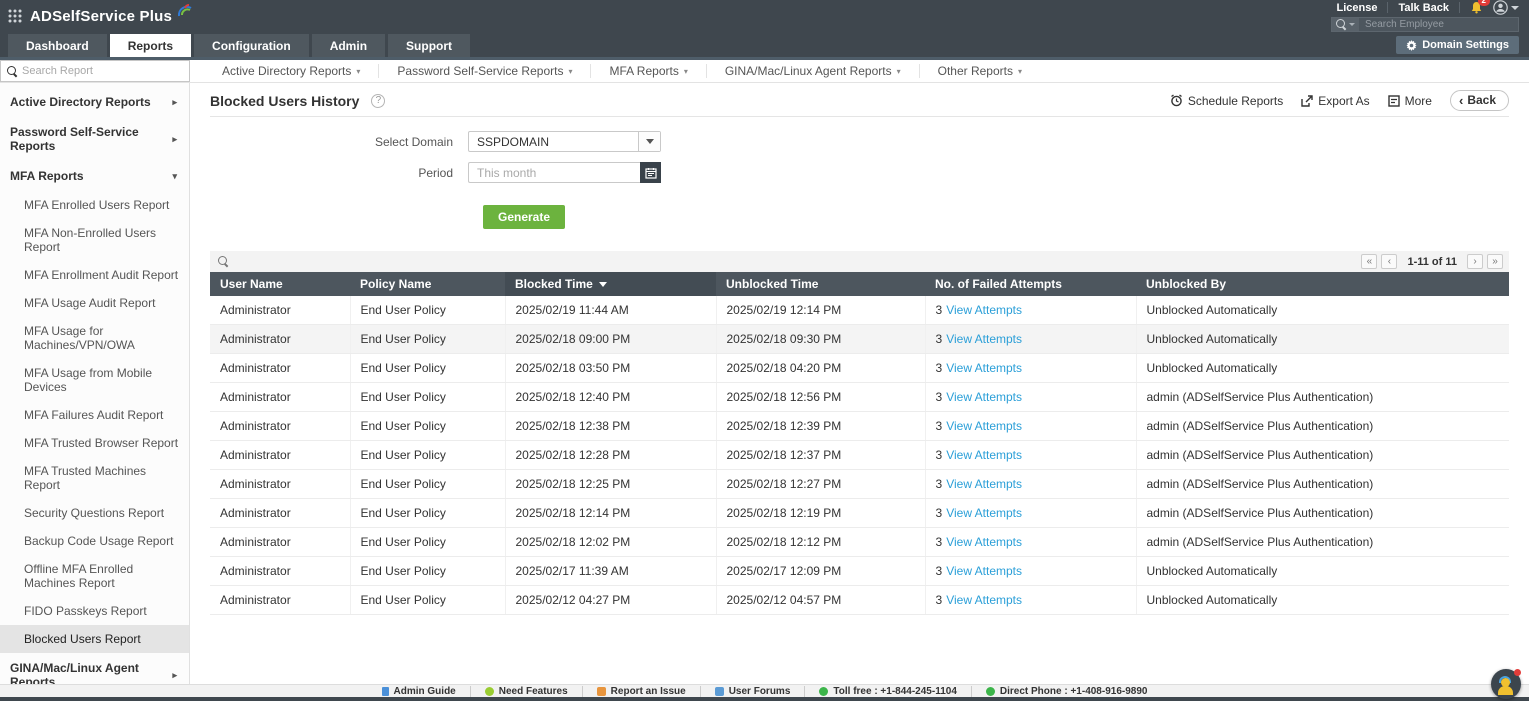 This screenshot has height=701, width=1529. Describe the element at coordinates (1344, 100) in the screenshot. I see `export-as-label: Export As` at that location.